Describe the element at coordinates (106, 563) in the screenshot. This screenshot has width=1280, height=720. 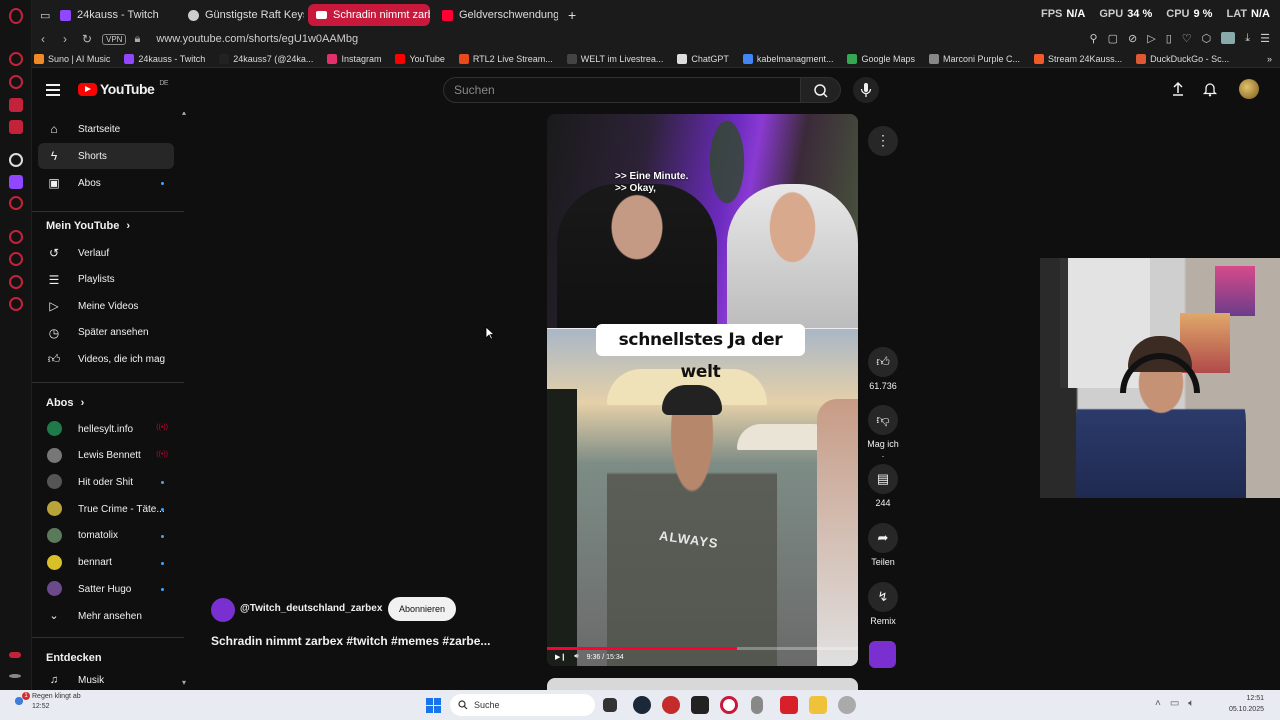
I see `sidebar-subscription-item: bennart` at that location.